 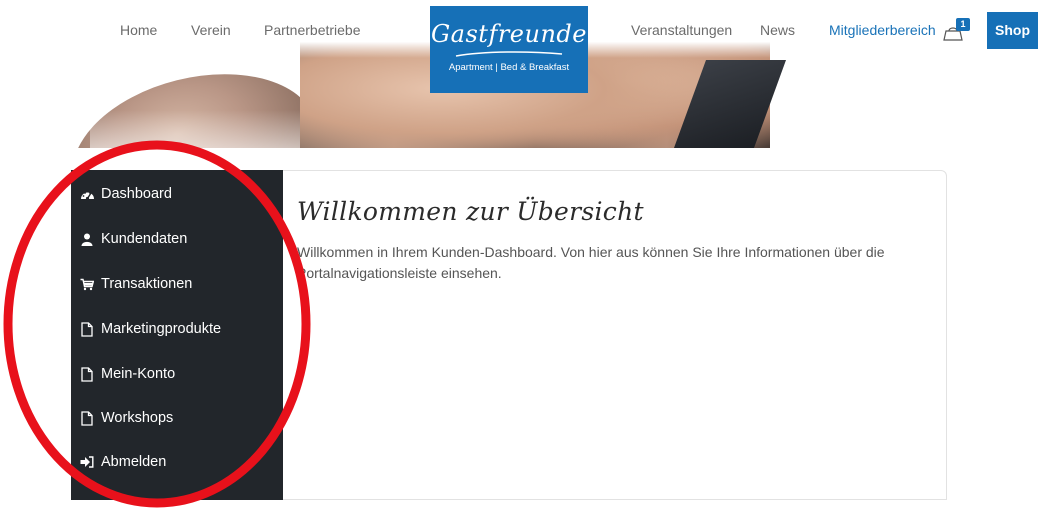 I want to click on nav-home: Home, so click(x=138, y=30).